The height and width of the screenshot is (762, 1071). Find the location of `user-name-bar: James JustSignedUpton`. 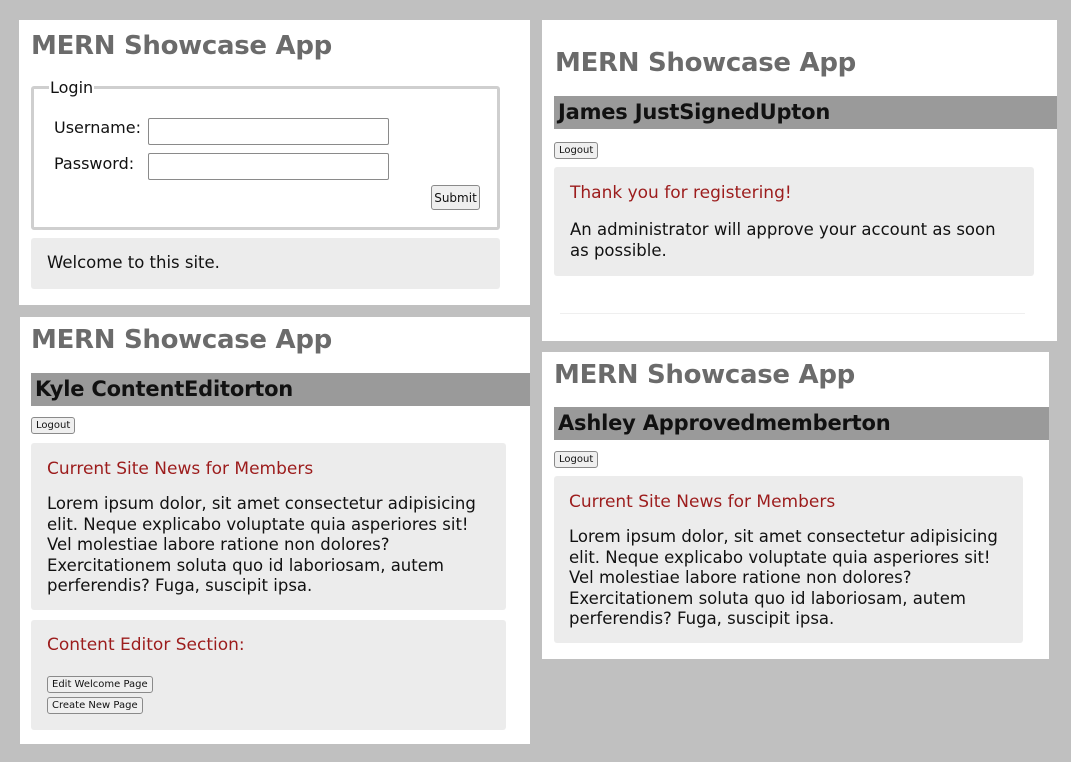

user-name-bar: James JustSignedUpton is located at coordinates (805, 112).